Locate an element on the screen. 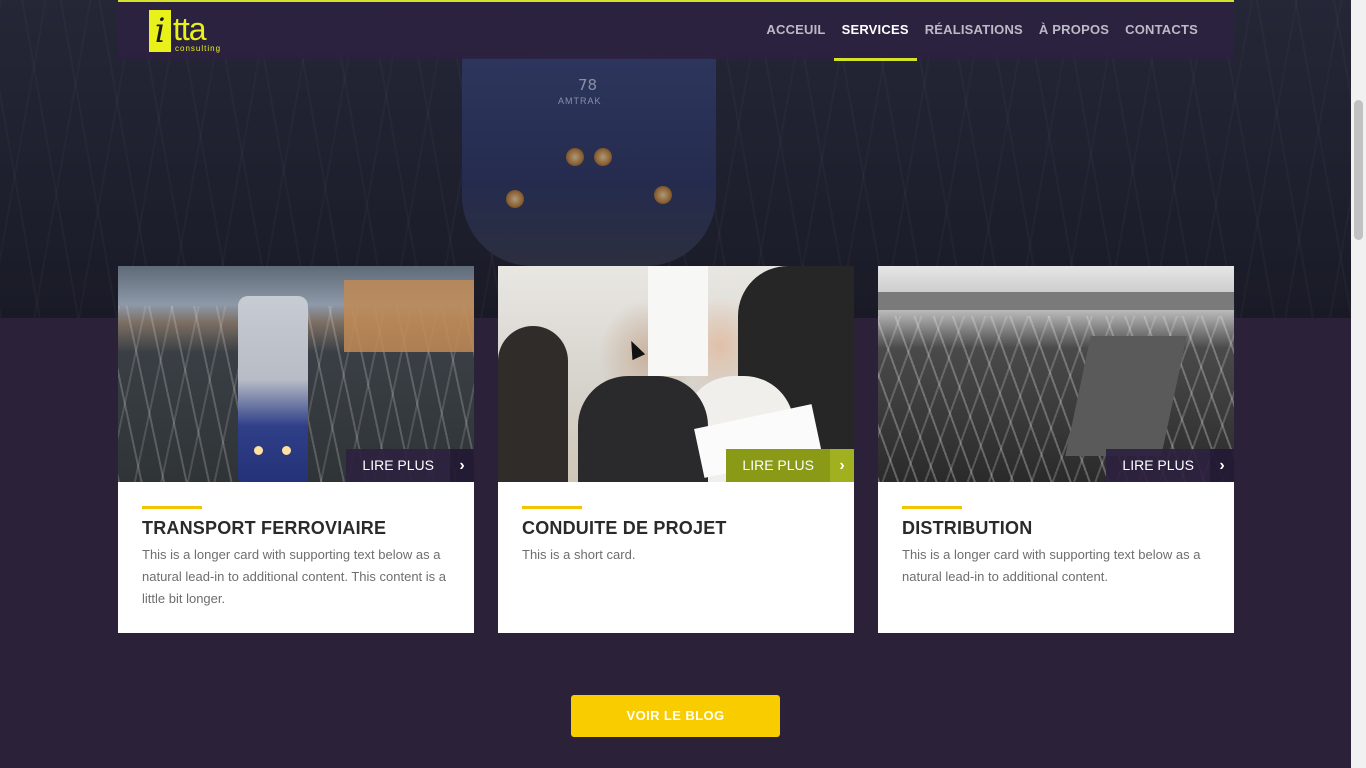 This screenshot has height=768, width=1366. card-title: TRANSPORT FERROVIAIRE is located at coordinates (264, 528).